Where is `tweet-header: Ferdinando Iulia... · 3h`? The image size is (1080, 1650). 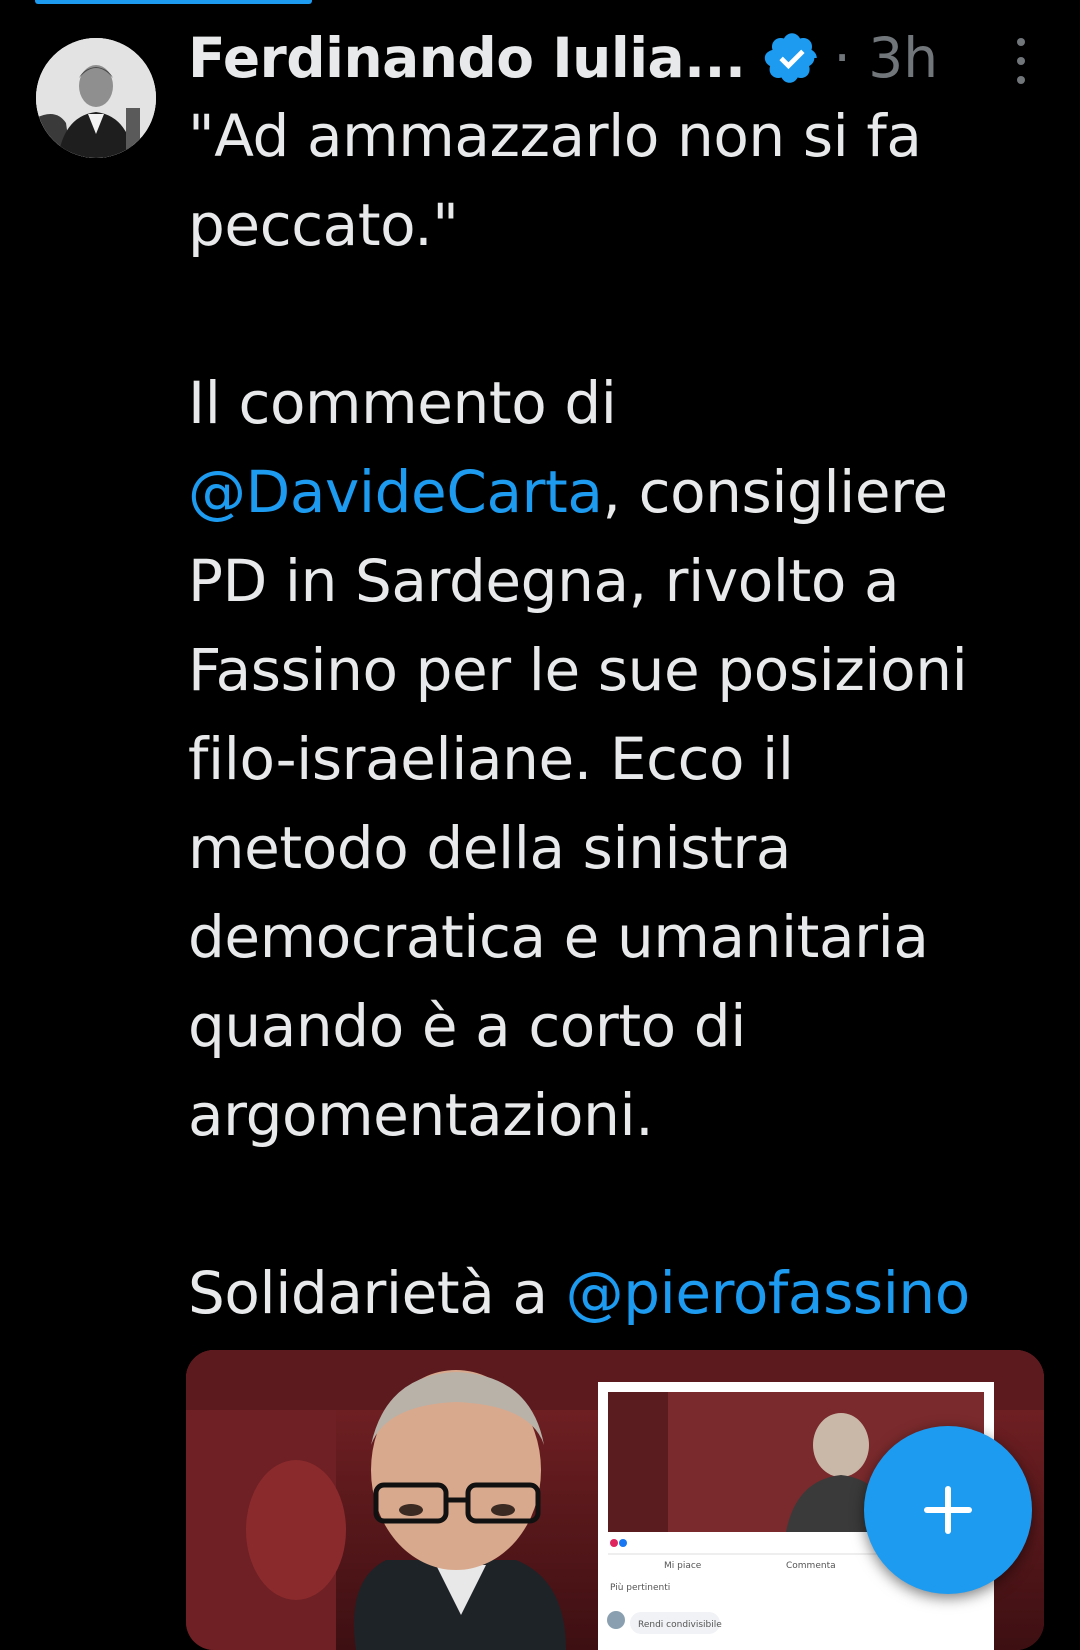
tweet-header: Ferdinando Iulia... · 3h is located at coordinates (563, 58).